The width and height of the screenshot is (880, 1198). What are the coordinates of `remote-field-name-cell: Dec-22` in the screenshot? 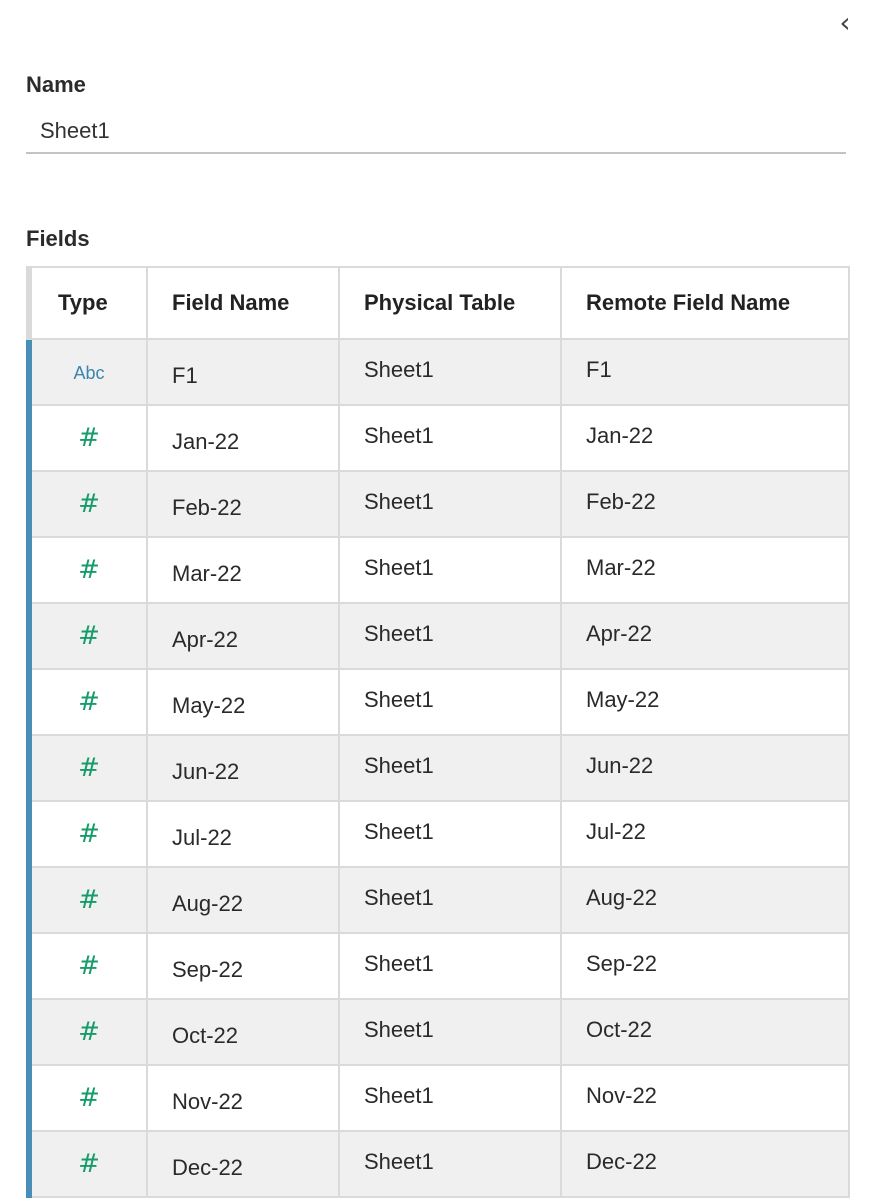 It's located at (705, 1164).